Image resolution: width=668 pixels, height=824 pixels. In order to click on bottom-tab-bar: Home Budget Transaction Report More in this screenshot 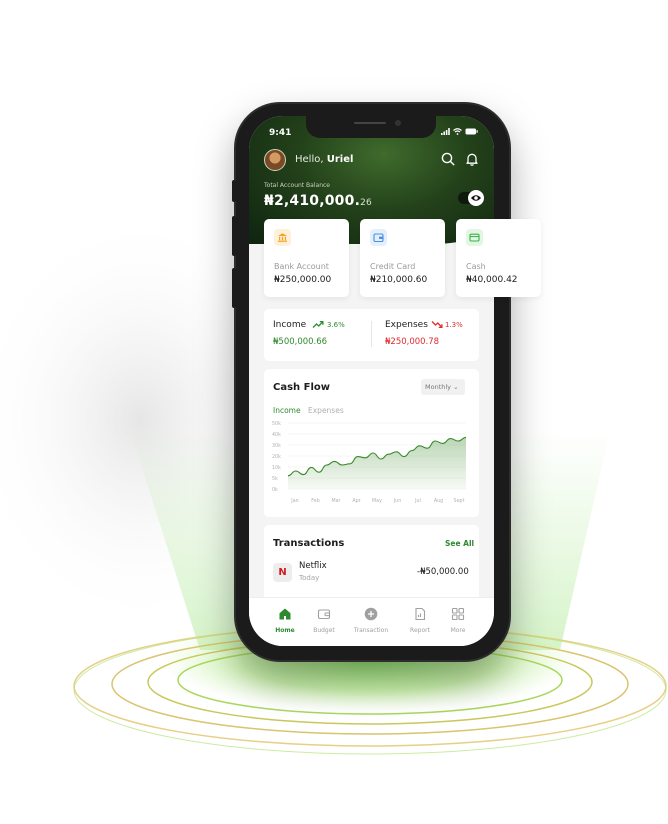, I will do `click(371, 621)`.